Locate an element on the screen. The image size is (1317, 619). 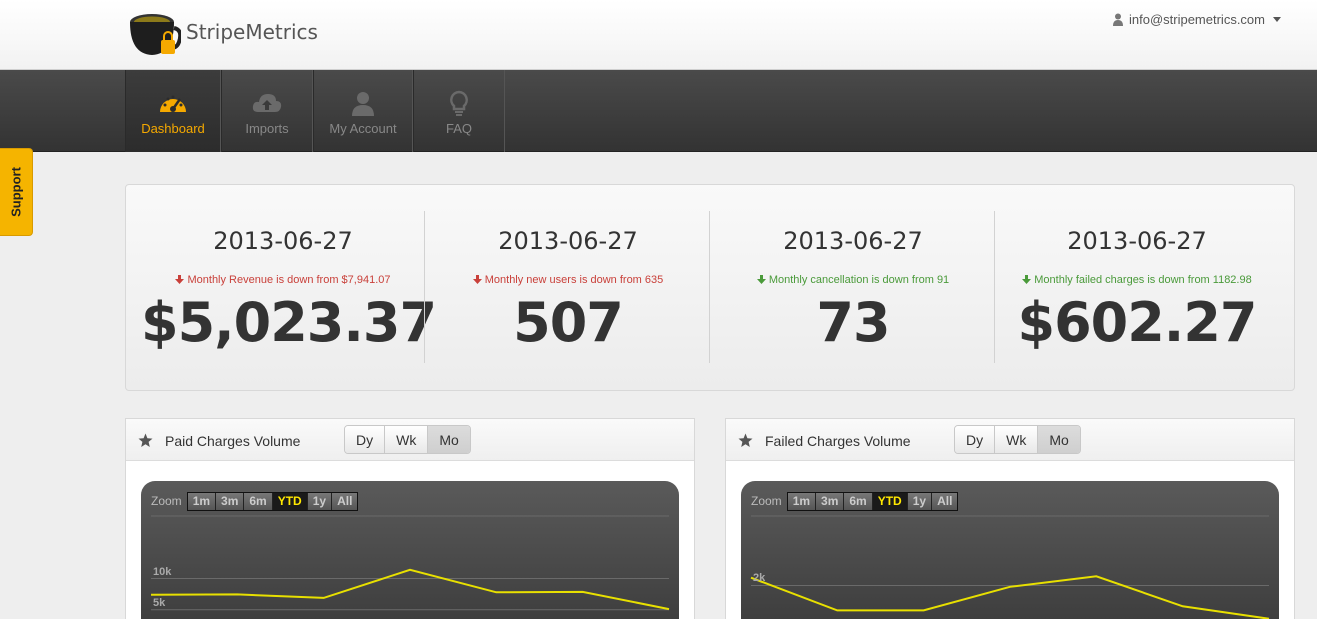
main-nav: Dashboard Imports My Account FAQ is located at coordinates (658, 111).